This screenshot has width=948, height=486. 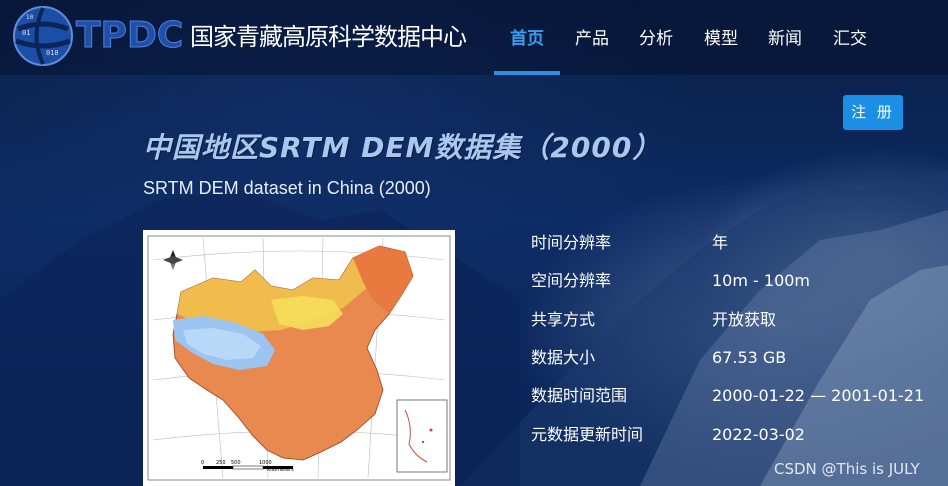 What do you see at coordinates (571, 280) in the screenshot?
I see `info-label-spatial-resolution: 空间分辨率` at bounding box center [571, 280].